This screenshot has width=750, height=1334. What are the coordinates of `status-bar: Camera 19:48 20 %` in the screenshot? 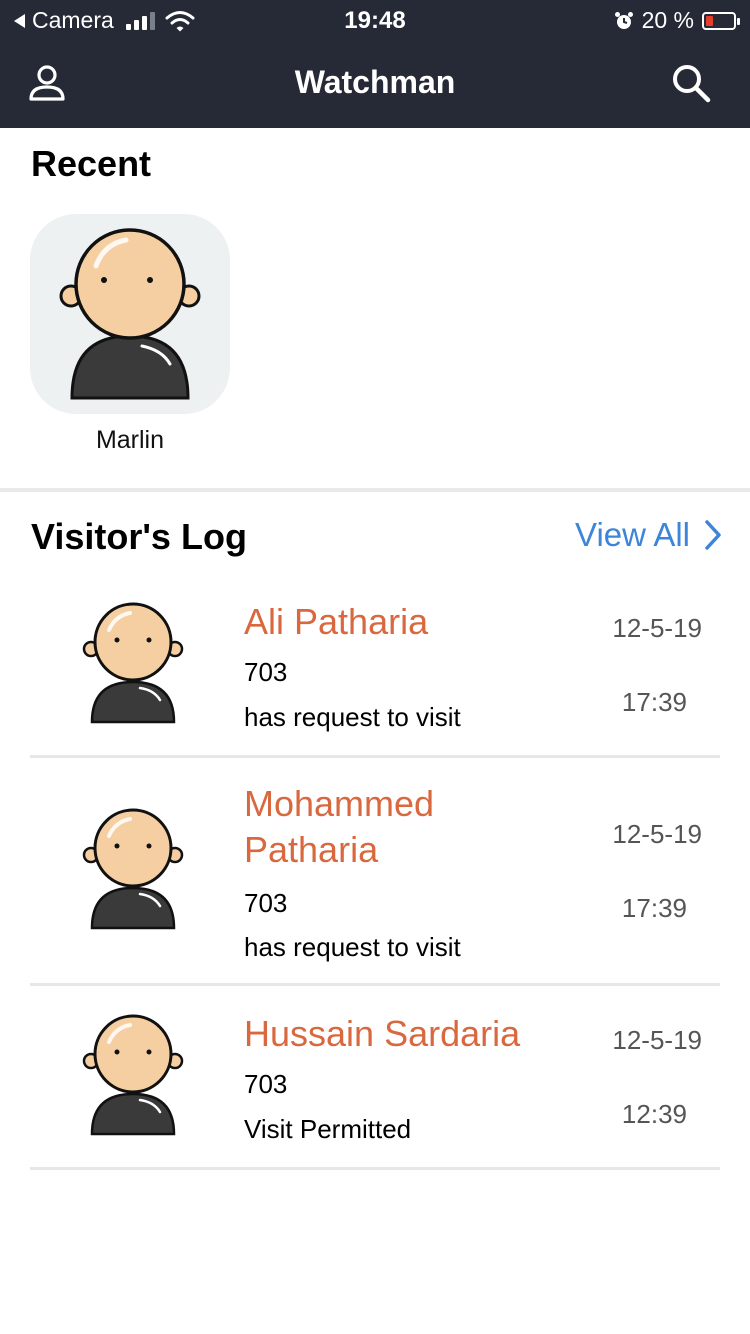 It's located at (375, 20).